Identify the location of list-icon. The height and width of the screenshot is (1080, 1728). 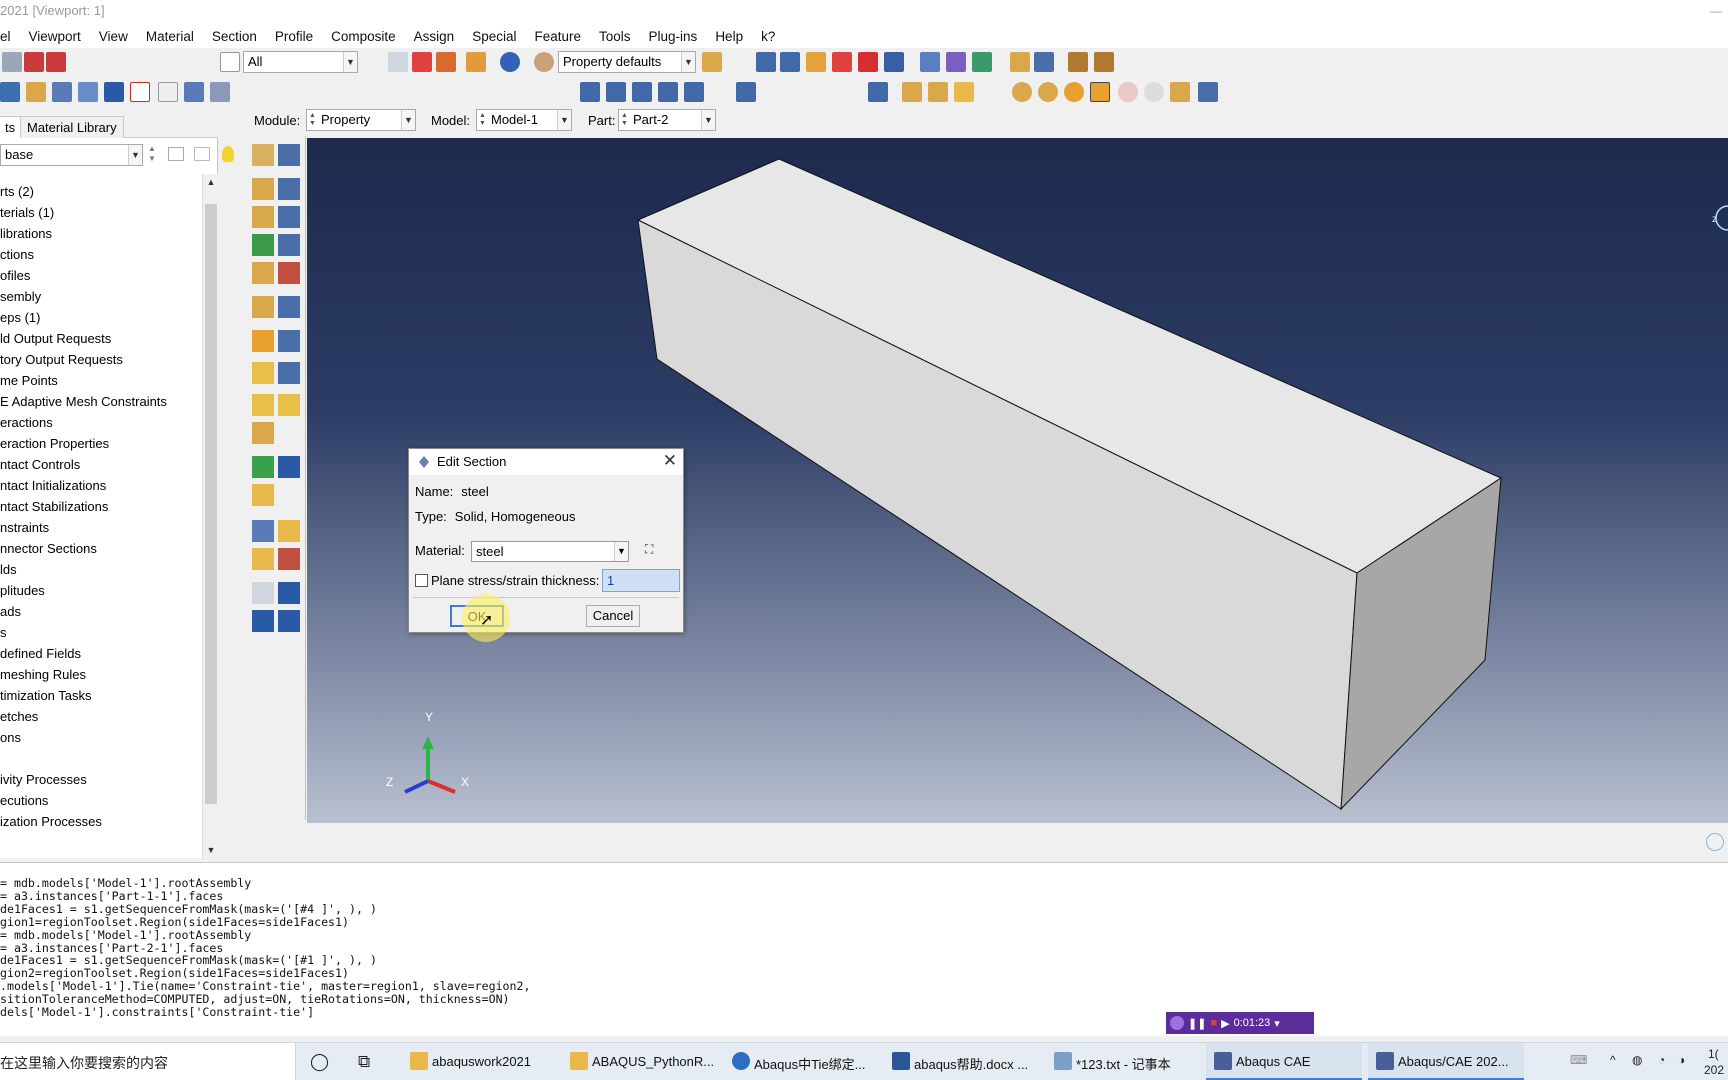
(194, 92).